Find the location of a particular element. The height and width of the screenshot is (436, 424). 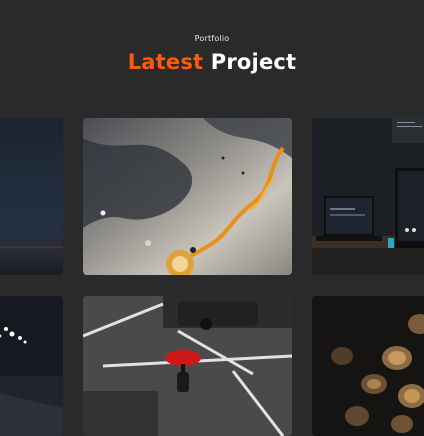

night-lake-image is located at coordinates (31, 196).